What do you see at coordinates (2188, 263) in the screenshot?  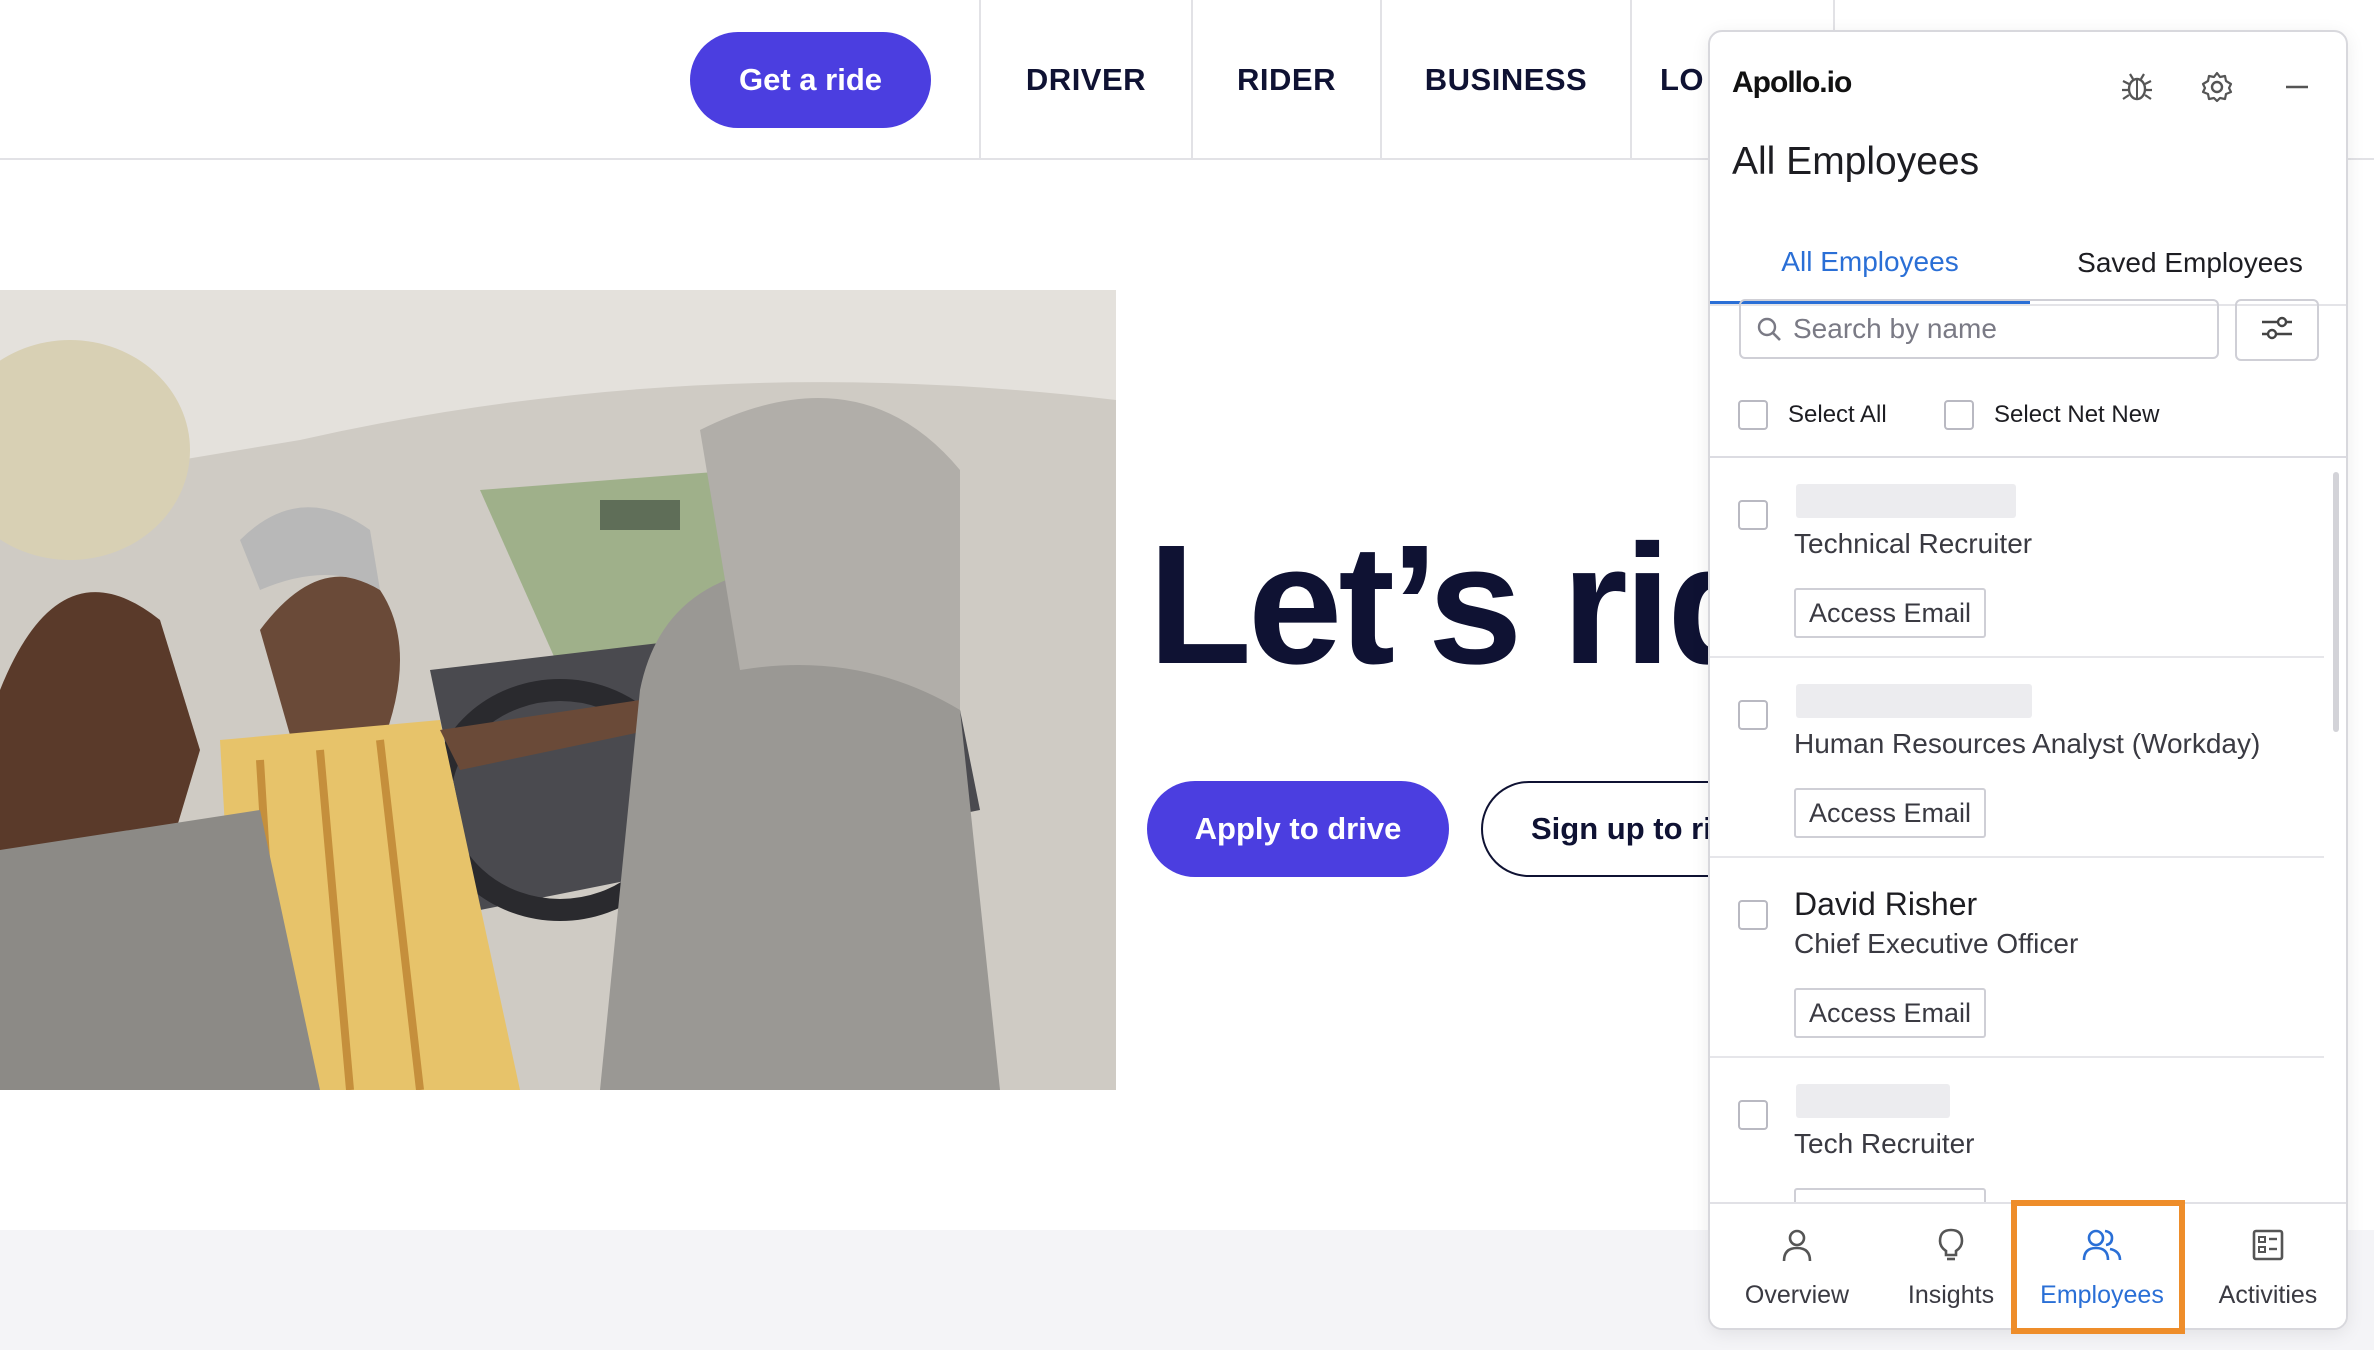 I see `tab-saved-employees: Saved Employees` at bounding box center [2188, 263].